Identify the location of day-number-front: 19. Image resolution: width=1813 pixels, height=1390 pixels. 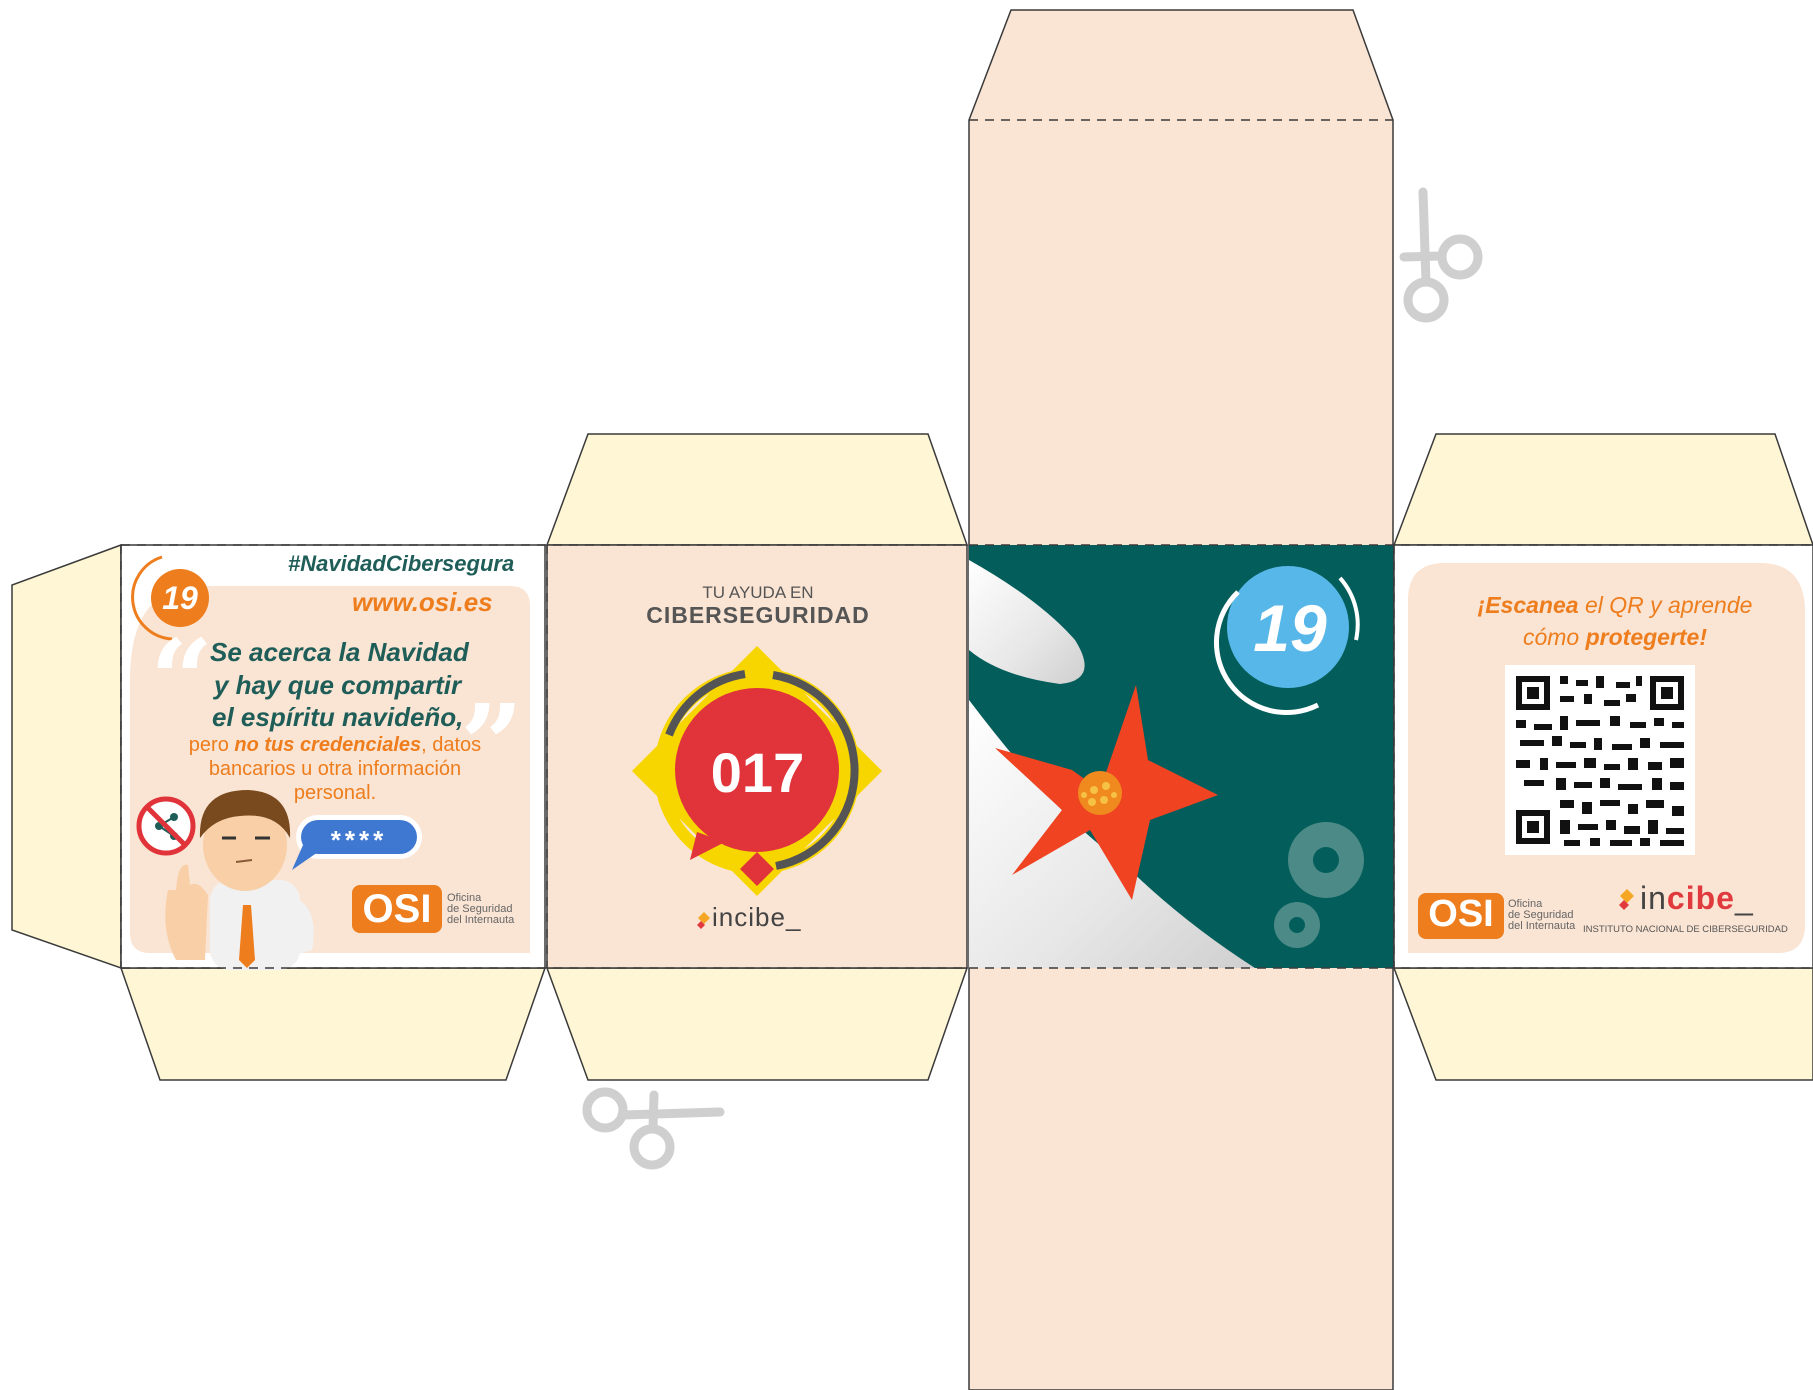
(1290, 628).